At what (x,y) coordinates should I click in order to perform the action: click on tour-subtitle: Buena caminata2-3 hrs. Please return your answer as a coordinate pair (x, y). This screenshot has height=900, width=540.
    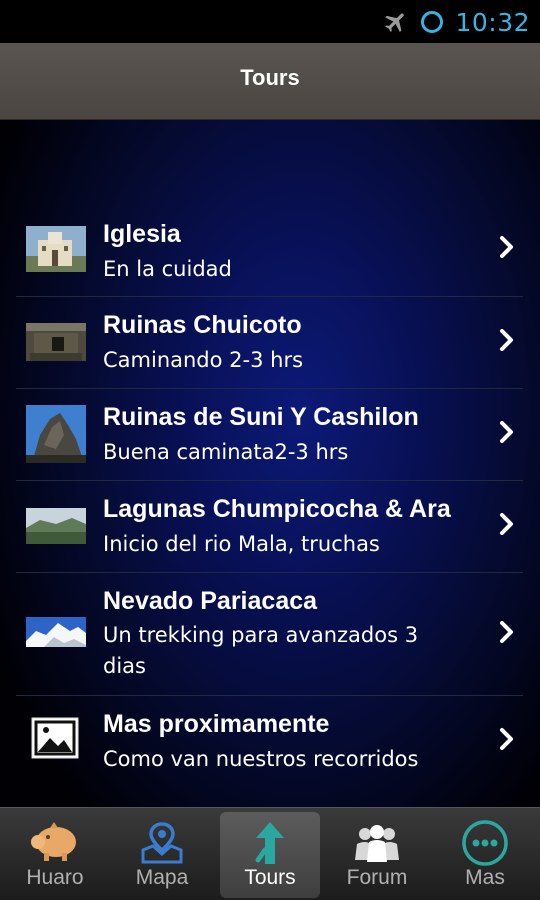
    Looking at the image, I should click on (226, 452).